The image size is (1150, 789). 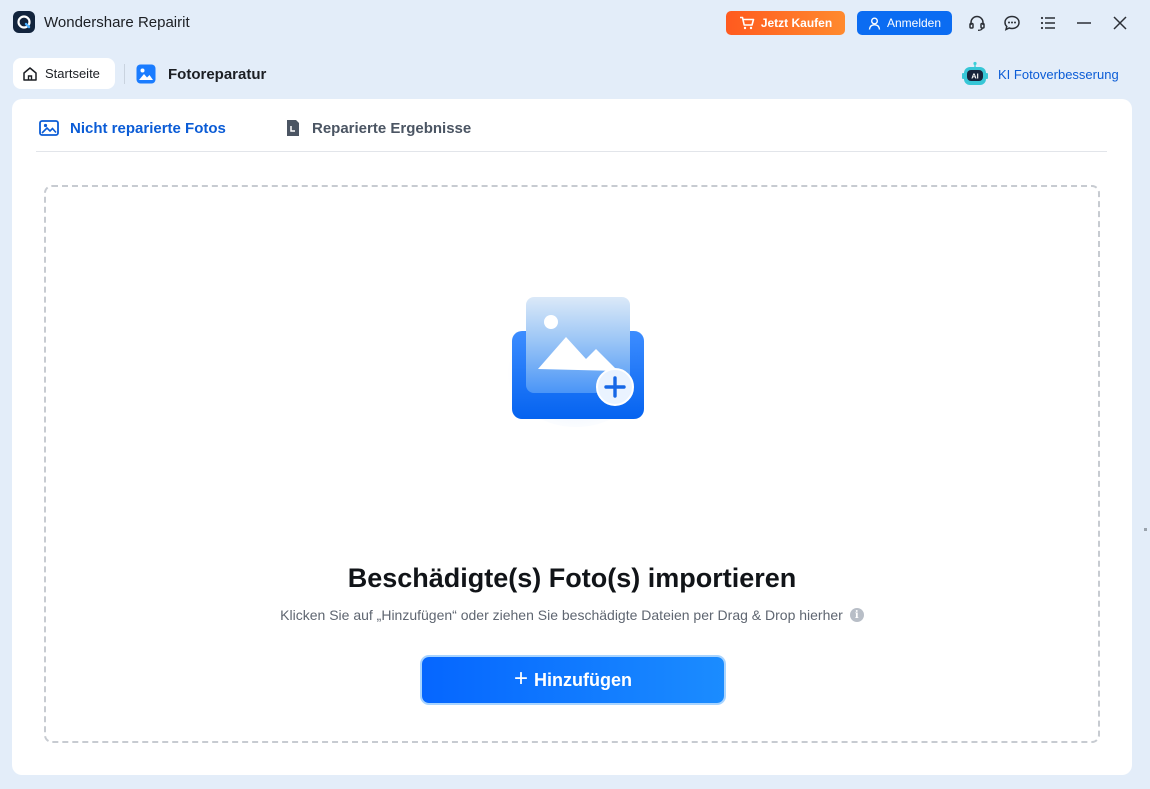 What do you see at coordinates (1058, 74) in the screenshot?
I see `ai-photo-enhance-label: KI Fotoverbesserung` at bounding box center [1058, 74].